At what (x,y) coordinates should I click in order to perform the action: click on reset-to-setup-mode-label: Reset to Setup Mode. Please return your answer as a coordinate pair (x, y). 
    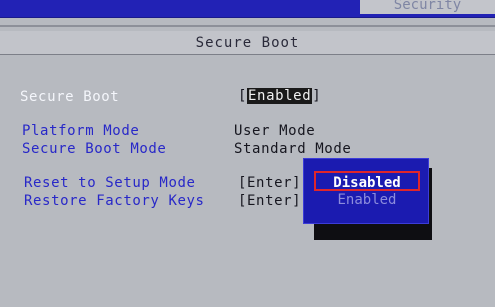
    Looking at the image, I should click on (110, 183).